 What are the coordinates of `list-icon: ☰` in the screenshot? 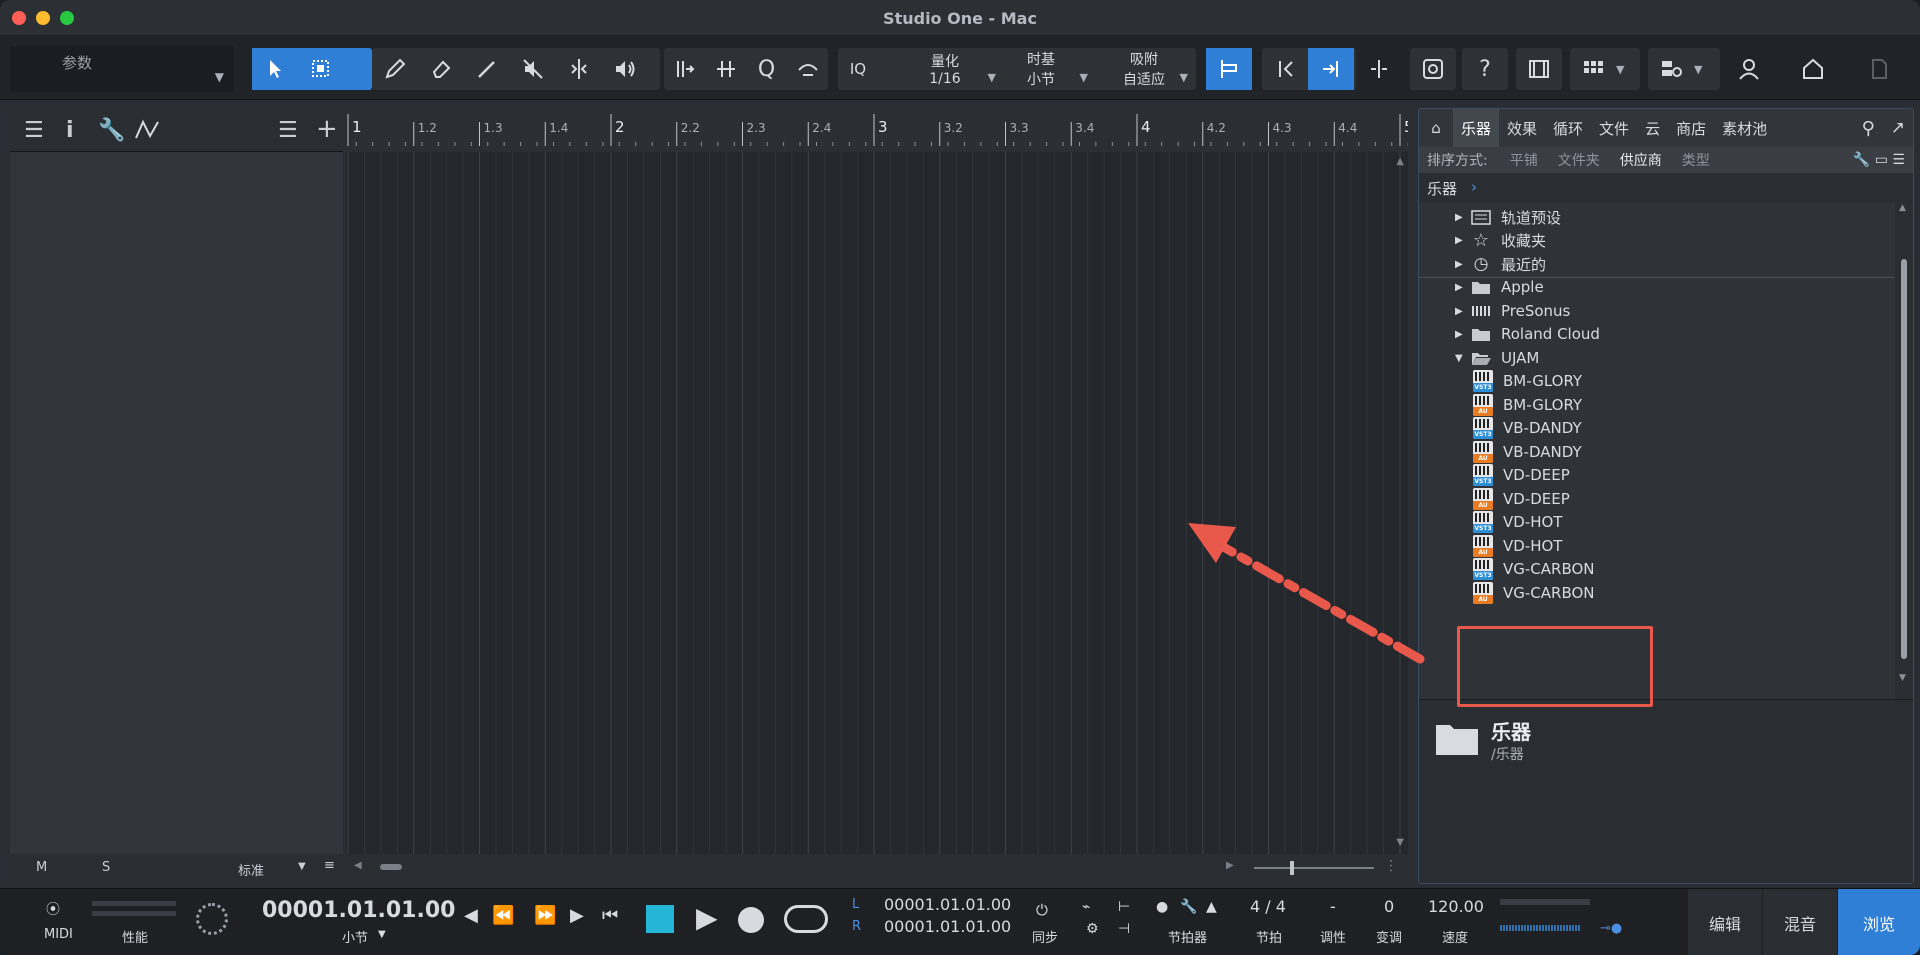 It's located at (34, 130).